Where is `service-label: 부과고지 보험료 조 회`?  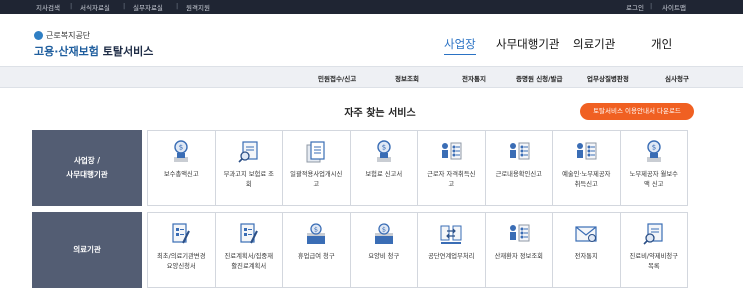
service-label: 부과고지 보험료 조 회 is located at coordinates (248, 179).